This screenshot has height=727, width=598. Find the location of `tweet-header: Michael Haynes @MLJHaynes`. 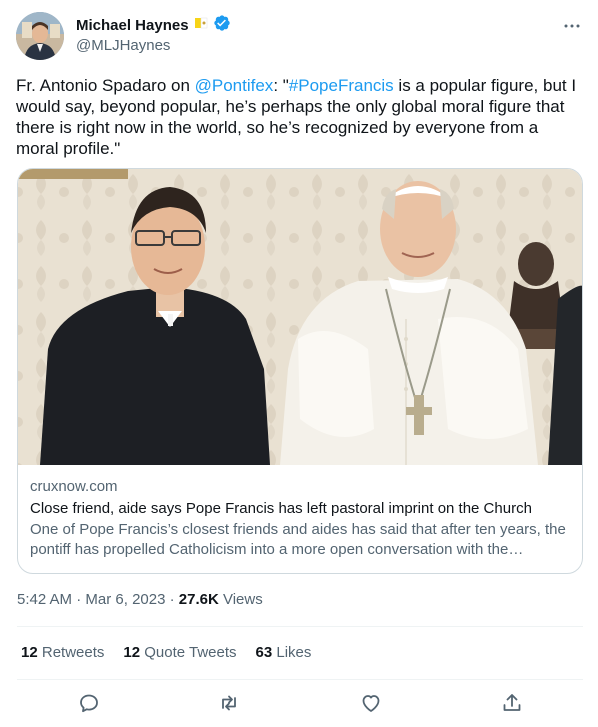

tweet-header: Michael Haynes @MLJHaynes is located at coordinates (299, 38).